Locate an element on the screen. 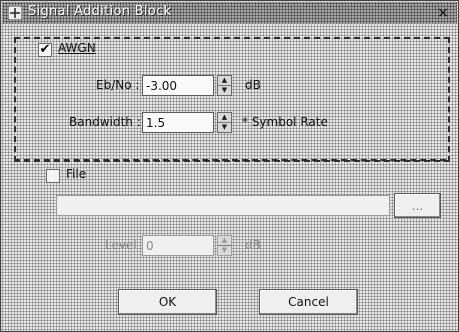  file-path-input is located at coordinates (223, 205).